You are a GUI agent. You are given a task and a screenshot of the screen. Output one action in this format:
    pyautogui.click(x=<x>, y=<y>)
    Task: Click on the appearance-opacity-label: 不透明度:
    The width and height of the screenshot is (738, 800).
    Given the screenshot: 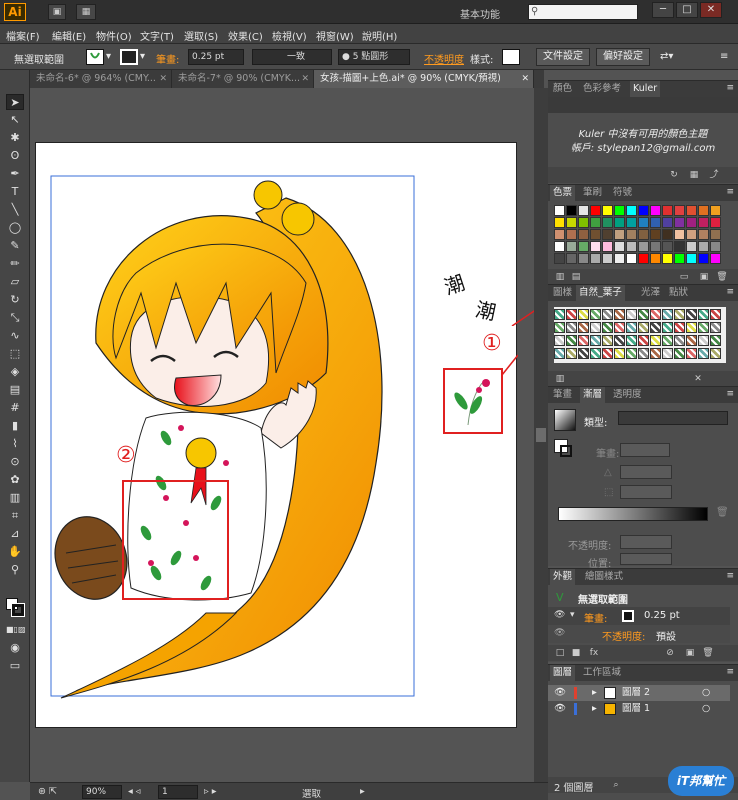 What is the action you would take?
    pyautogui.click(x=623, y=635)
    